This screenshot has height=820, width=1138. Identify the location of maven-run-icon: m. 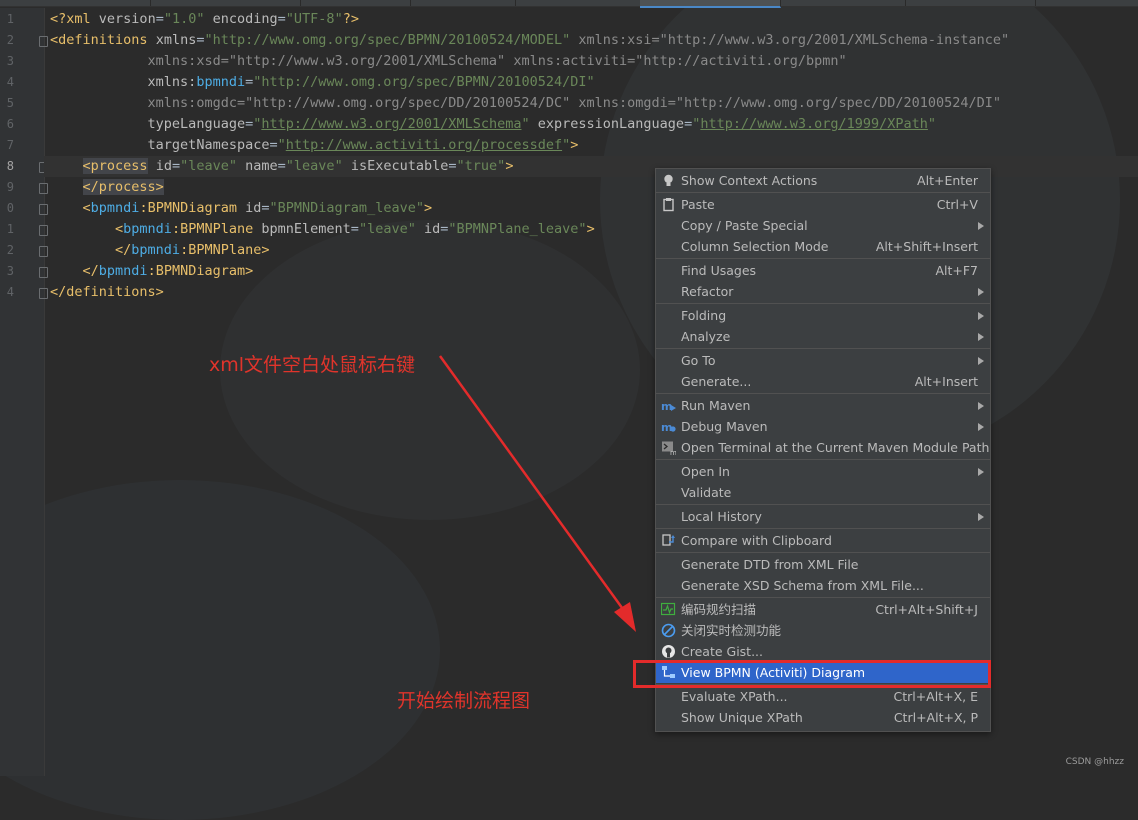
(668, 405).